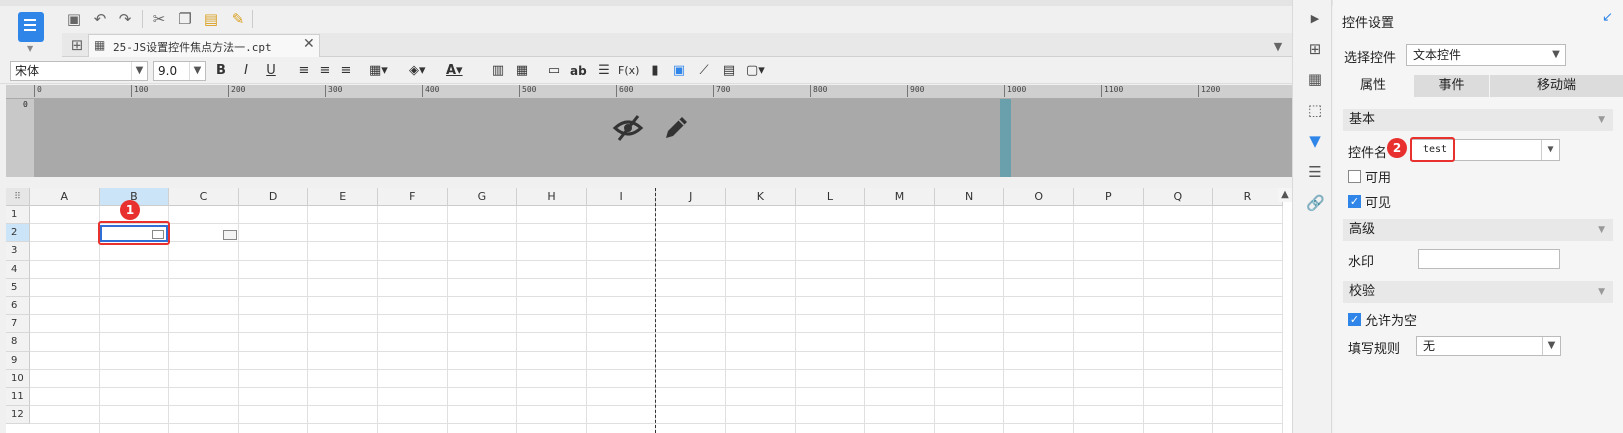 The width and height of the screenshot is (1623, 433). Describe the element at coordinates (185, 19) in the screenshot. I see `copy-icon: ❐` at that location.